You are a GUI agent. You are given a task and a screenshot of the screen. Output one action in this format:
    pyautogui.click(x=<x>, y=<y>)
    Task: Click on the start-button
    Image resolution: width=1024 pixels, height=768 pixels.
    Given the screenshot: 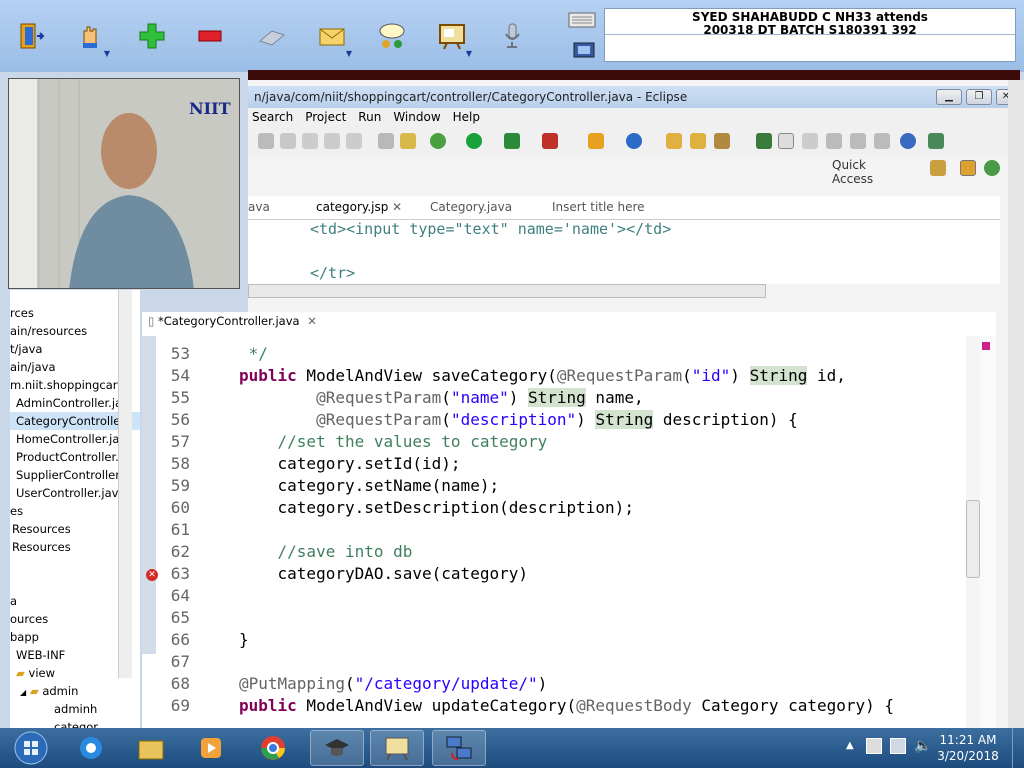 What is the action you would take?
    pyautogui.click(x=31, y=748)
    